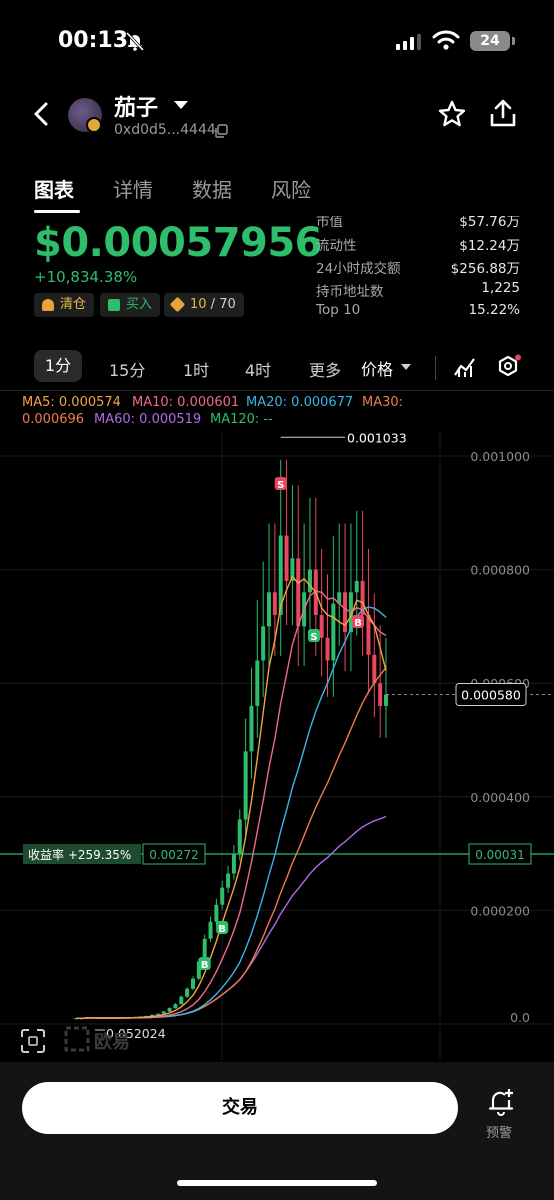 The width and height of the screenshot is (554, 1200). I want to click on diamond-icon, so click(177, 304).